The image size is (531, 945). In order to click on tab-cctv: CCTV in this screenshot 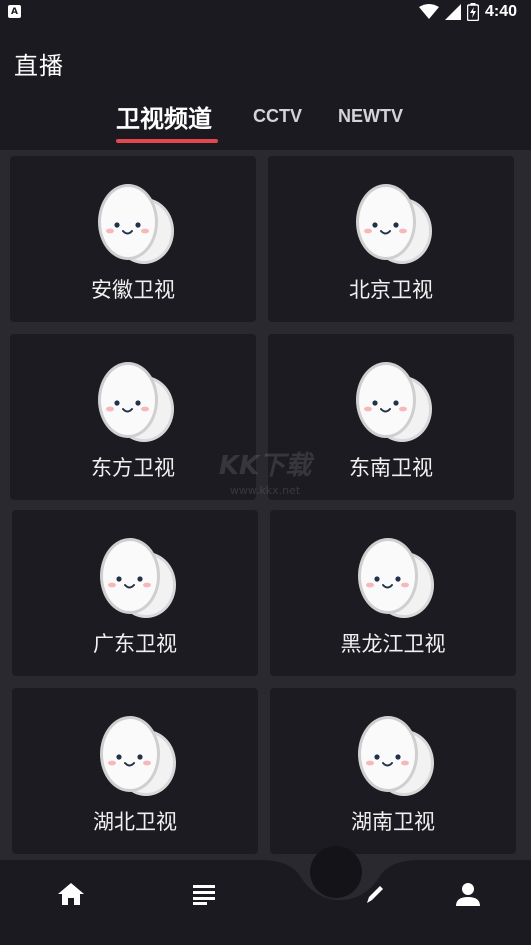, I will do `click(277, 116)`.